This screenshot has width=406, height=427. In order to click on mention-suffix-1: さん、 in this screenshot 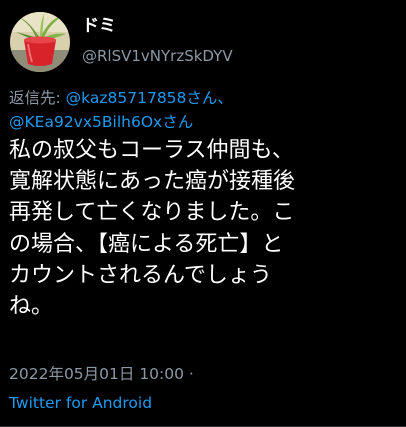, I will do `click(209, 98)`.